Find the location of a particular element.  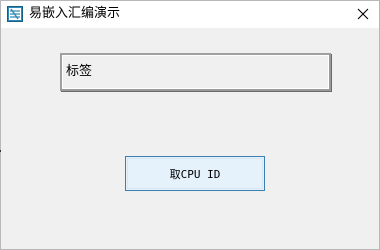

label-box: 标签 is located at coordinates (195, 72).